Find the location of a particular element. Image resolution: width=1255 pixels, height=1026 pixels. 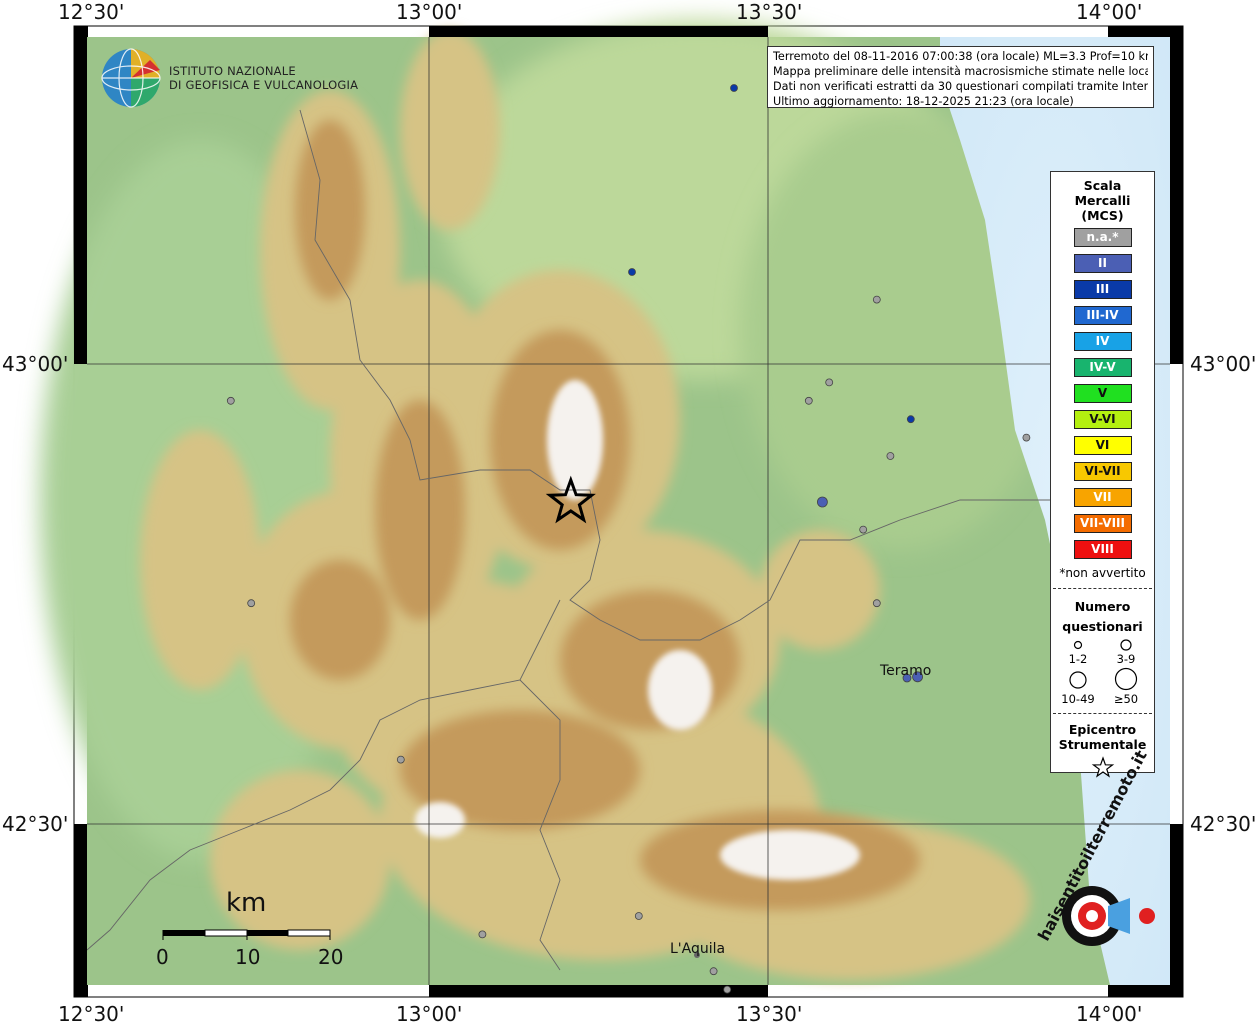

coord-right-1: 43°00' is located at coordinates (1222, 364).